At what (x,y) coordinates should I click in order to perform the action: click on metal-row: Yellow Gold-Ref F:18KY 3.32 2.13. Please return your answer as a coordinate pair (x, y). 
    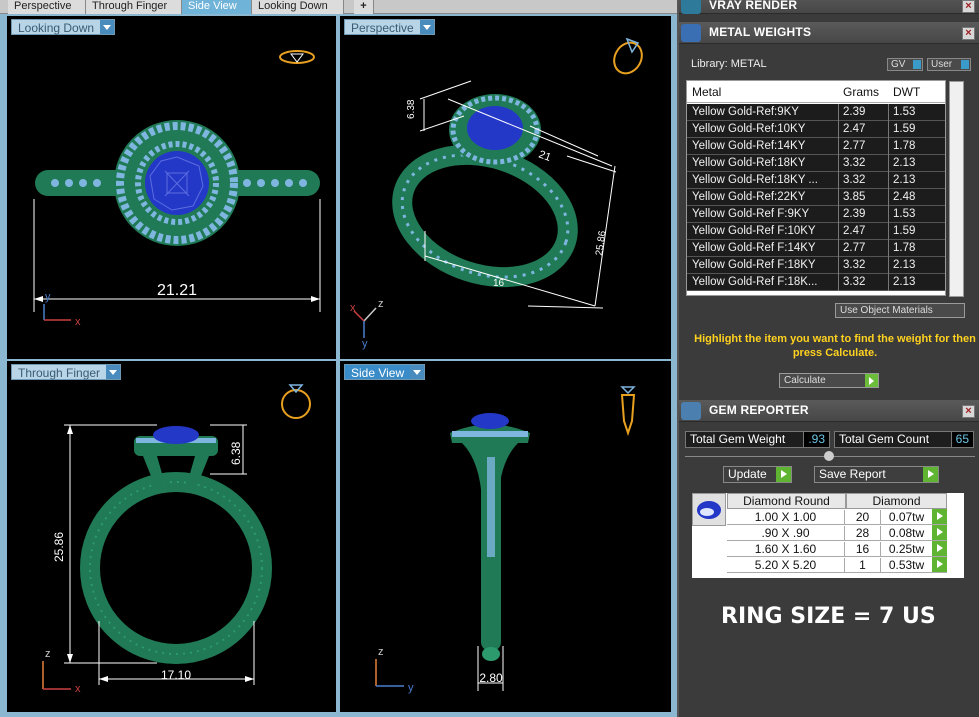
    Looking at the image, I should click on (816, 265).